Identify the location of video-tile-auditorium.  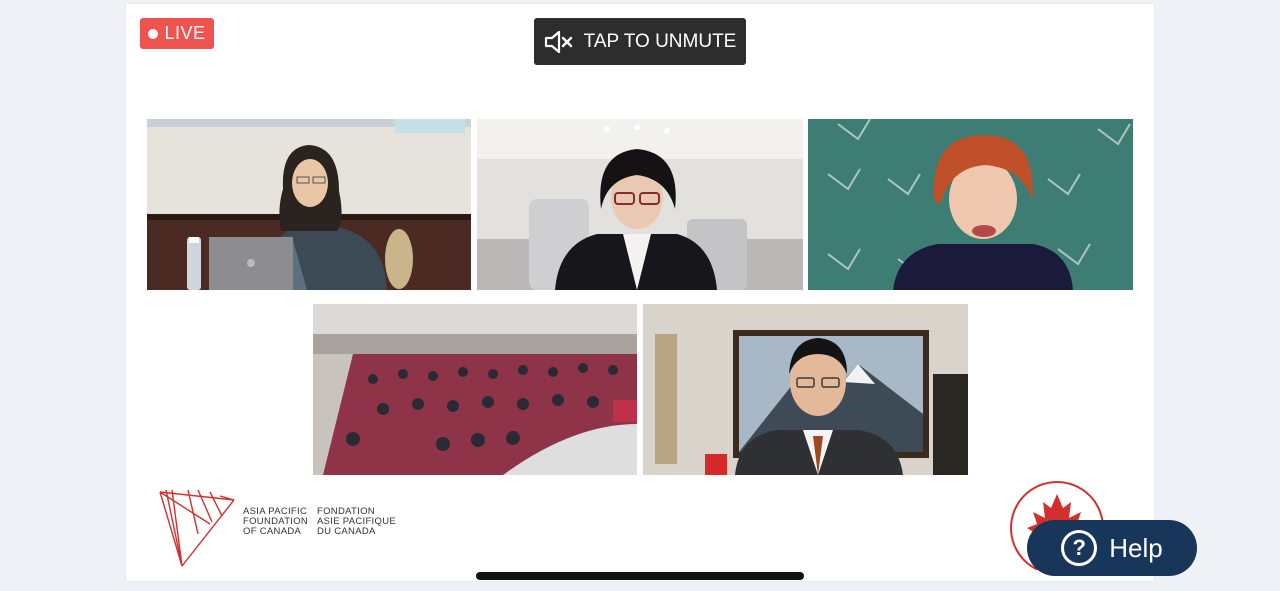
(475, 389).